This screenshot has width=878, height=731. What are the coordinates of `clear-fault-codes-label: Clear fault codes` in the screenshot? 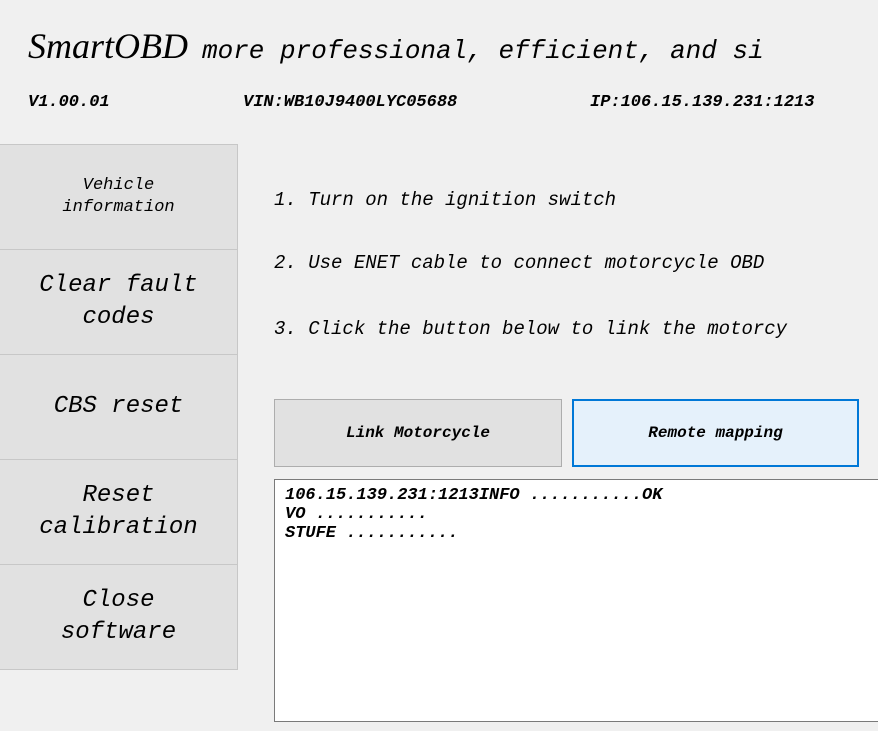 It's located at (118, 301).